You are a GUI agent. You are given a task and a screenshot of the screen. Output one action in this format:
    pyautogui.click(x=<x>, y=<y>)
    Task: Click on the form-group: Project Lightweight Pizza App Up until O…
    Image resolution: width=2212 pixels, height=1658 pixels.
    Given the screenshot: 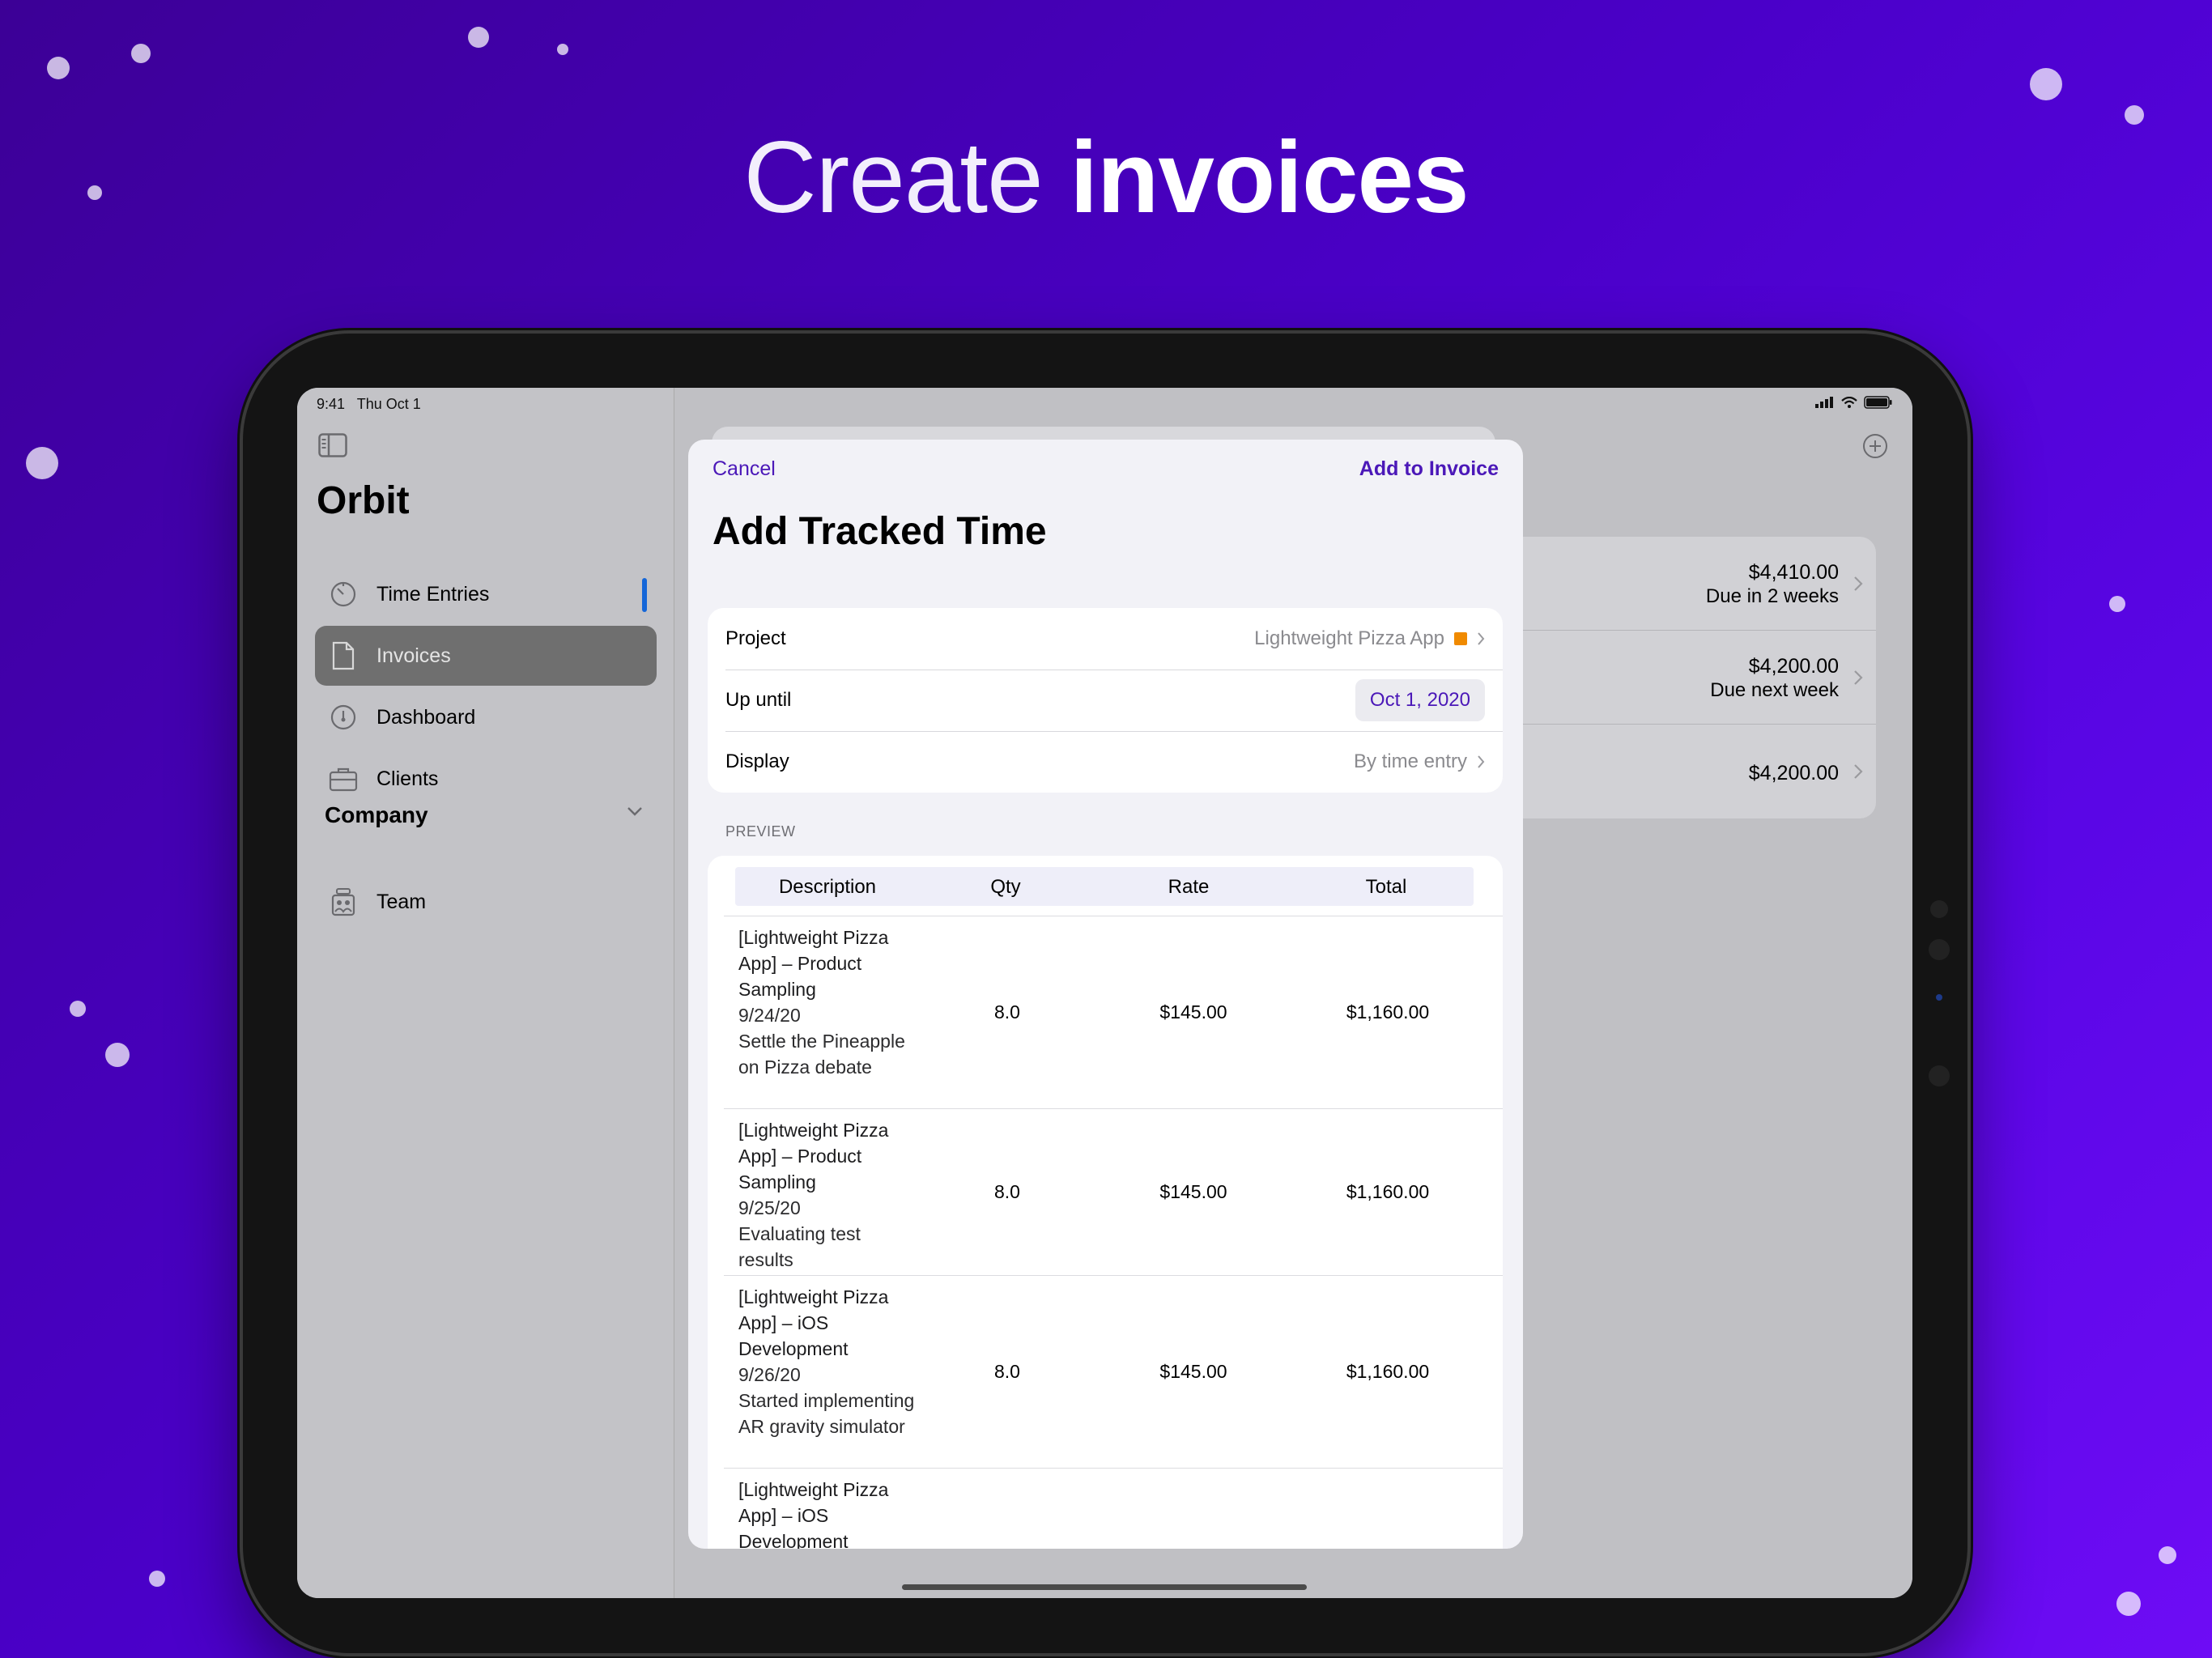 What is the action you would take?
    pyautogui.click(x=1105, y=700)
    